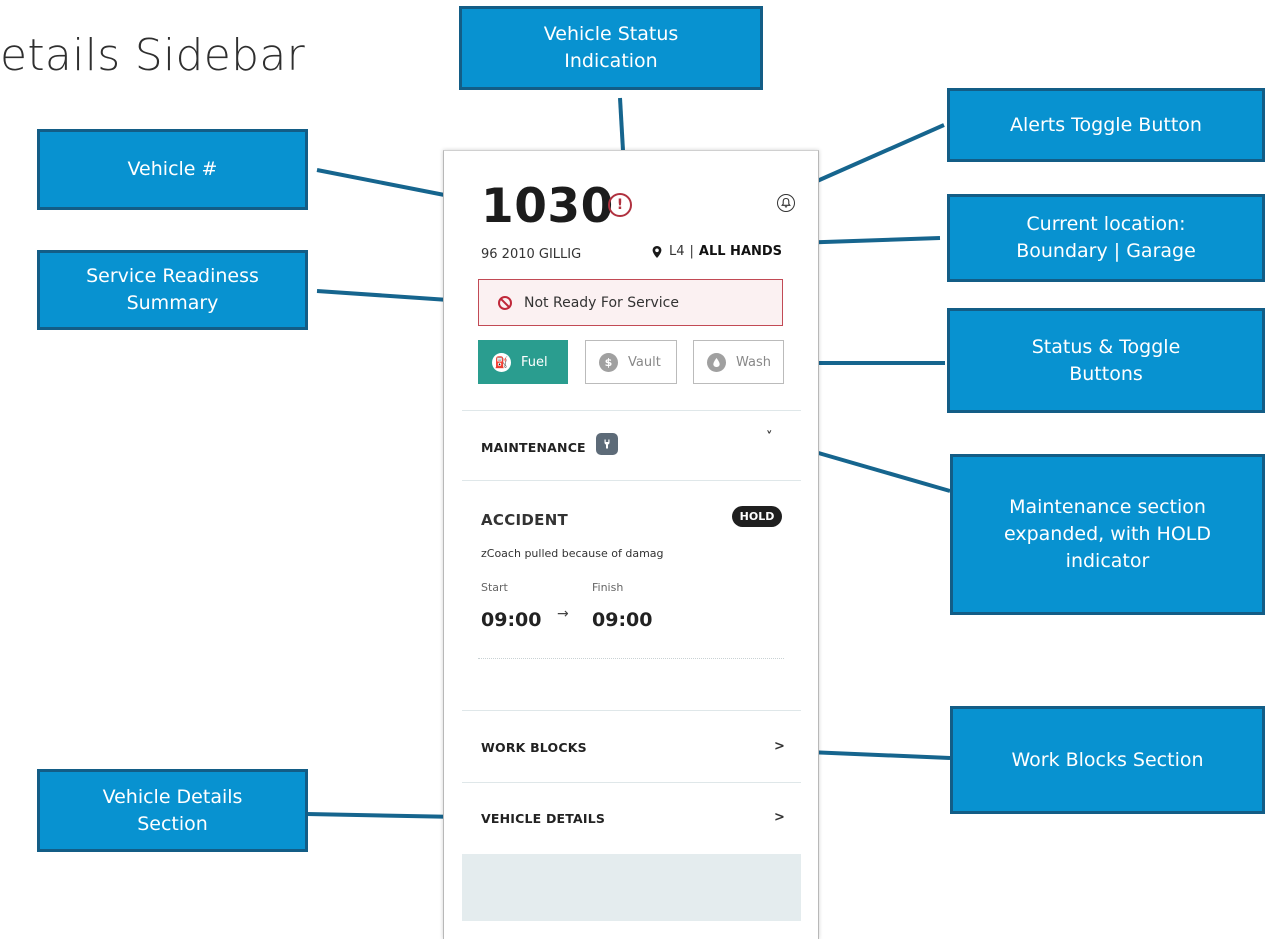  What do you see at coordinates (1107, 760) in the screenshot?
I see `callout-work-blocks: Work Blocks Section` at bounding box center [1107, 760].